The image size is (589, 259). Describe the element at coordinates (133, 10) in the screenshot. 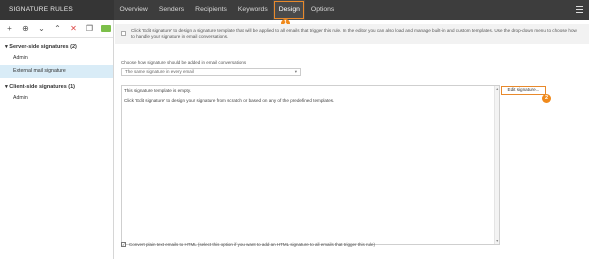

I see `tab-overview: Overview` at that location.